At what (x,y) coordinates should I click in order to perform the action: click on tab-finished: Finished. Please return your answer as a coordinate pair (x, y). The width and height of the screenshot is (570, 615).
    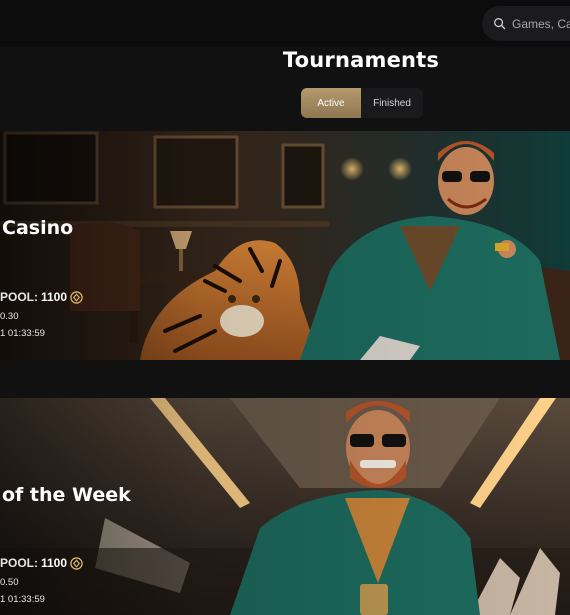
    Looking at the image, I should click on (392, 103).